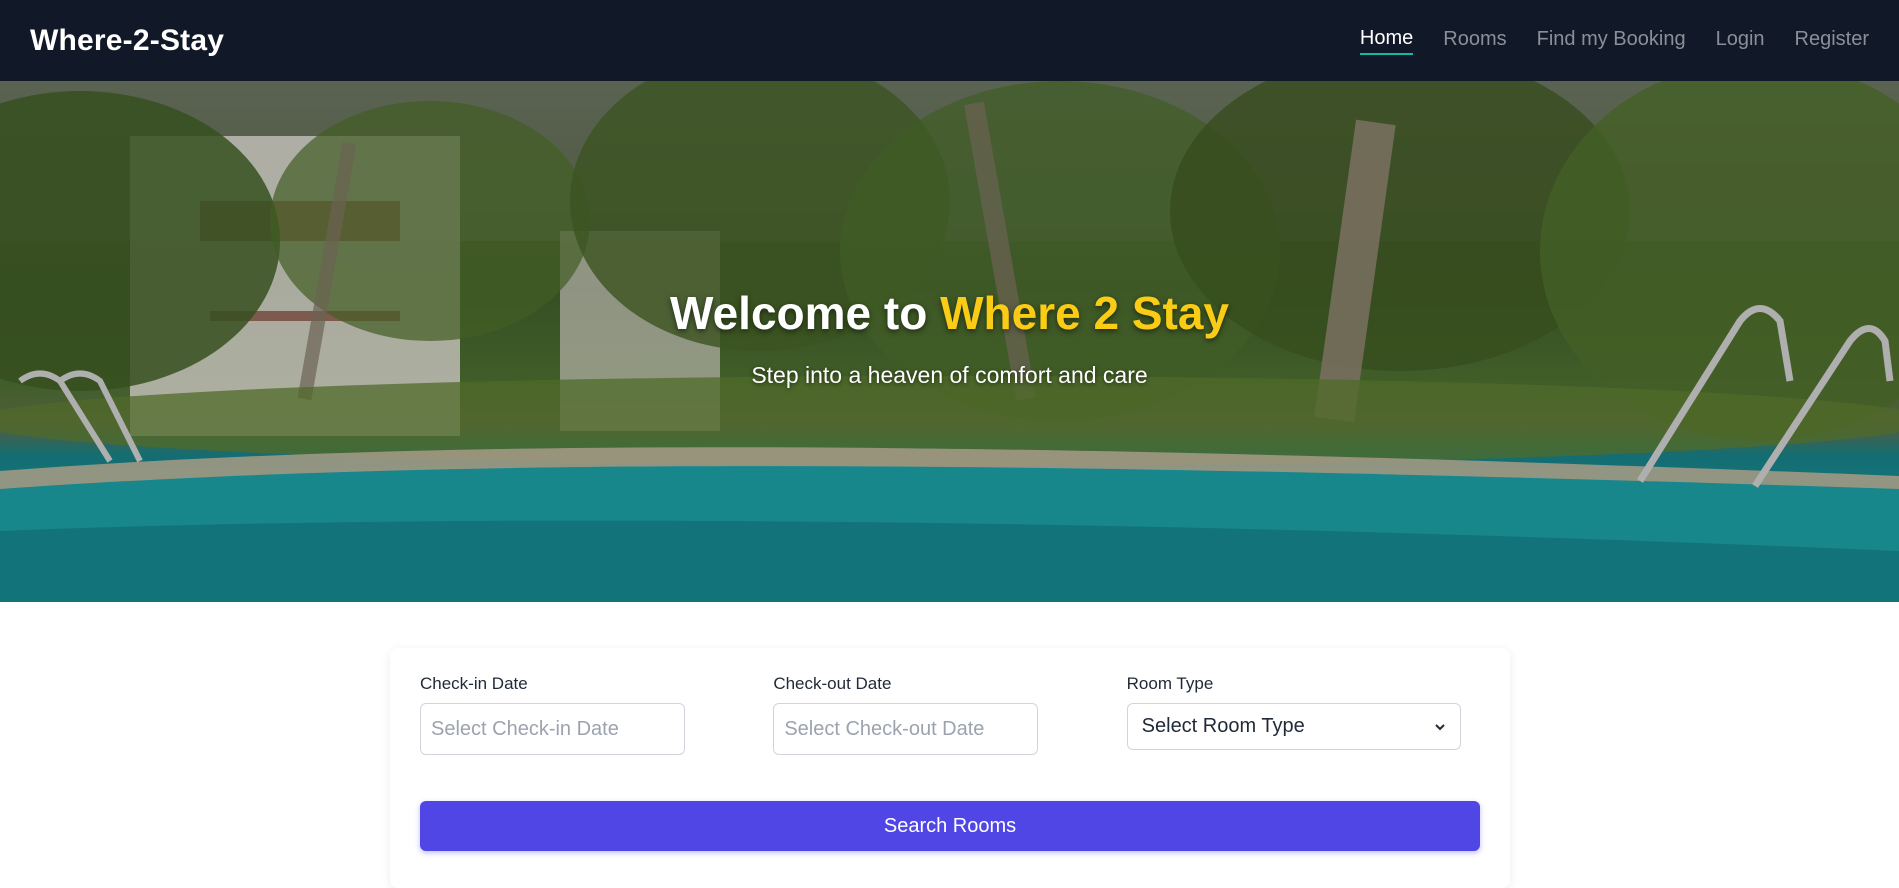 The width and height of the screenshot is (1899, 888). Describe the element at coordinates (906, 729) in the screenshot. I see `checkout-date-input` at that location.